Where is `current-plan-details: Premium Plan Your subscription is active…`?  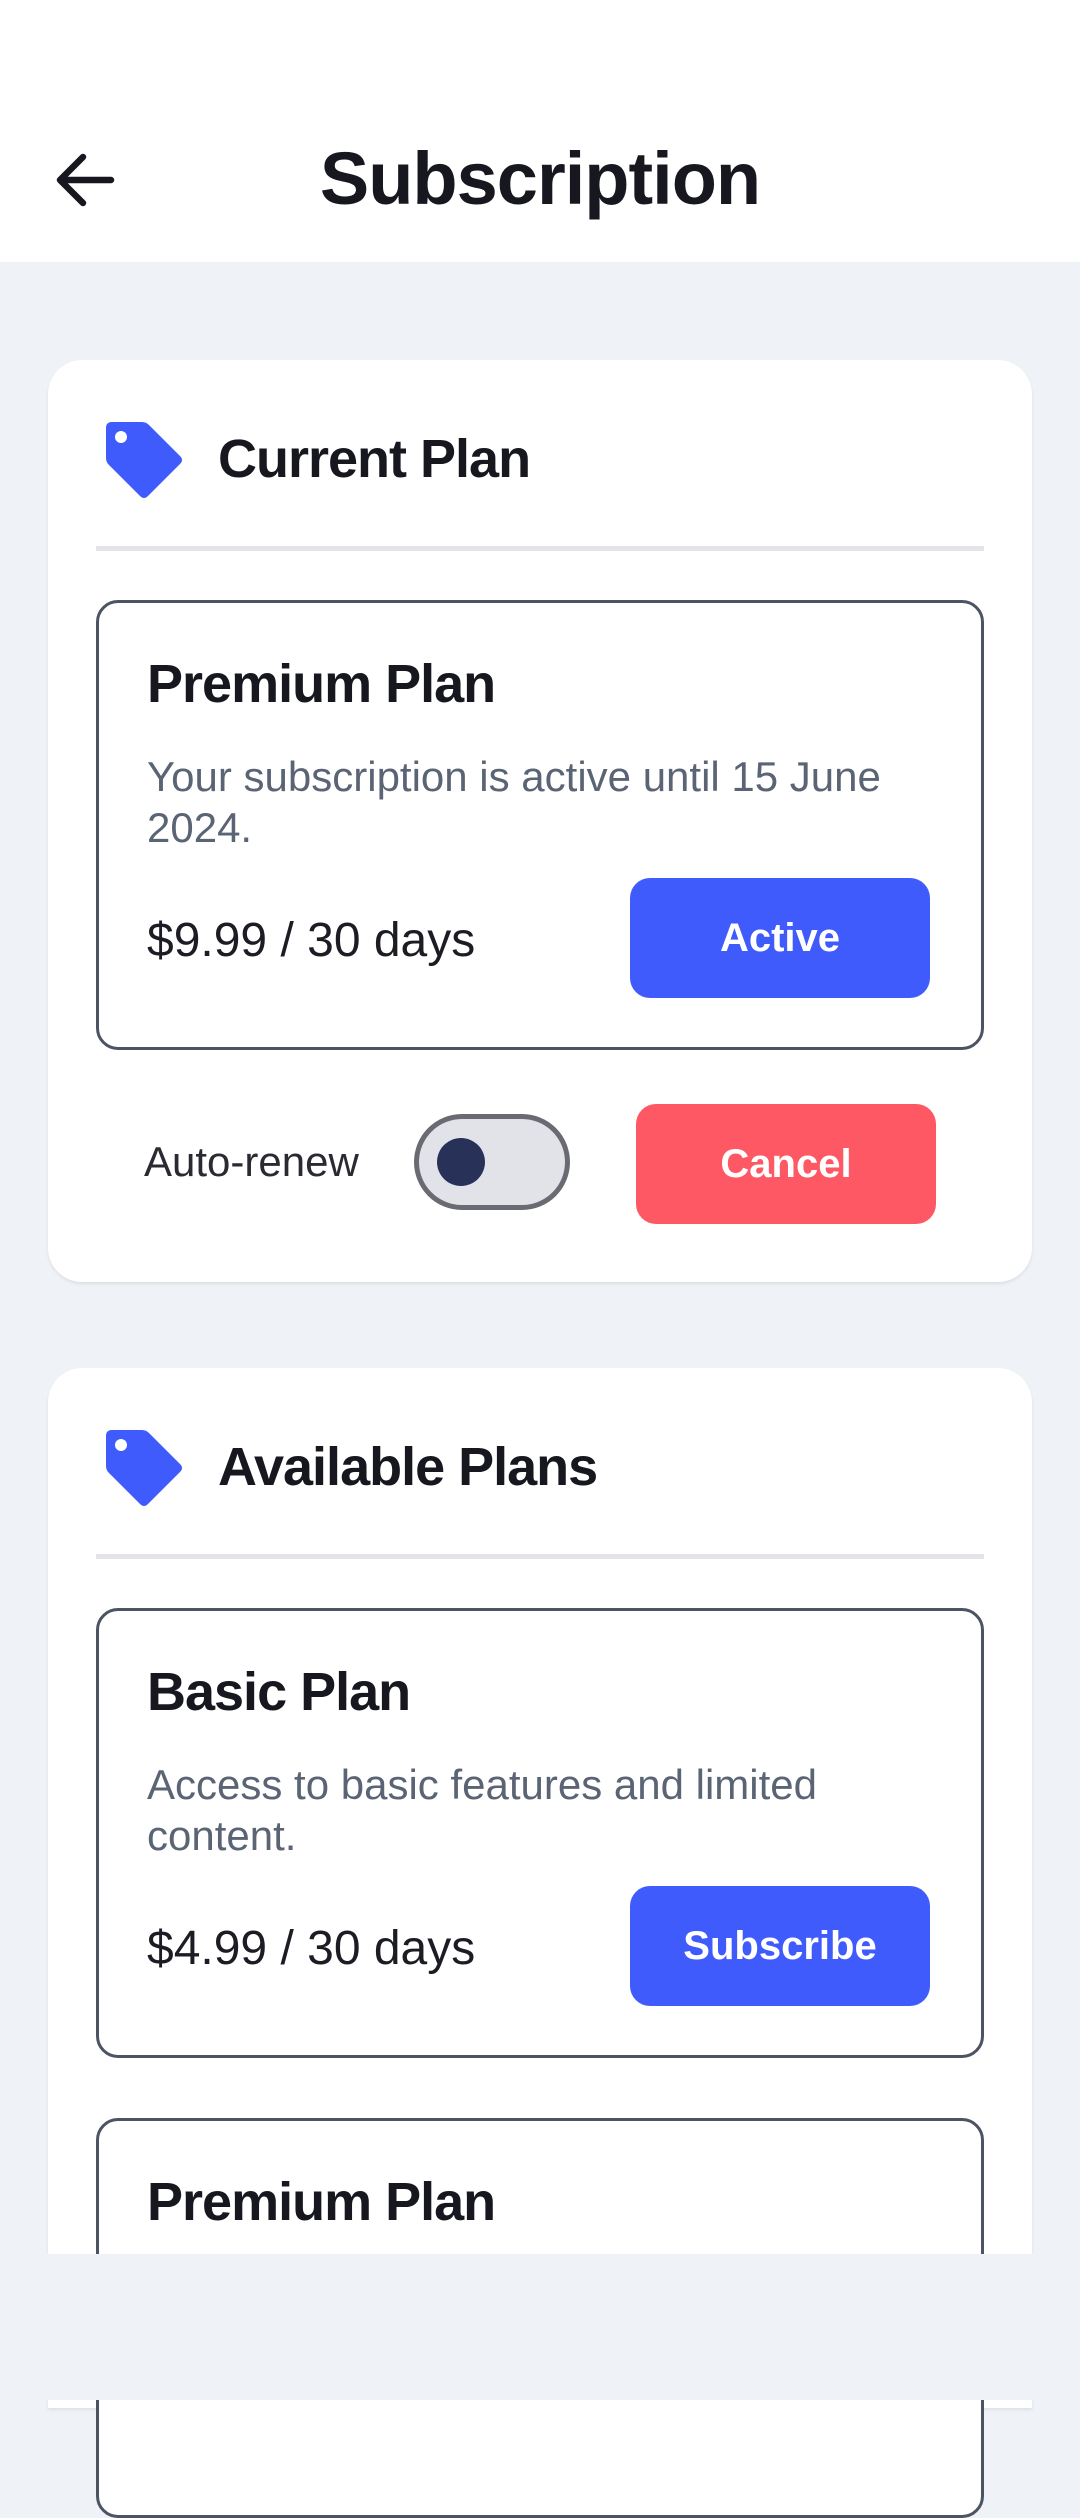
current-plan-details: Premium Plan Your subscription is active… is located at coordinates (540, 825).